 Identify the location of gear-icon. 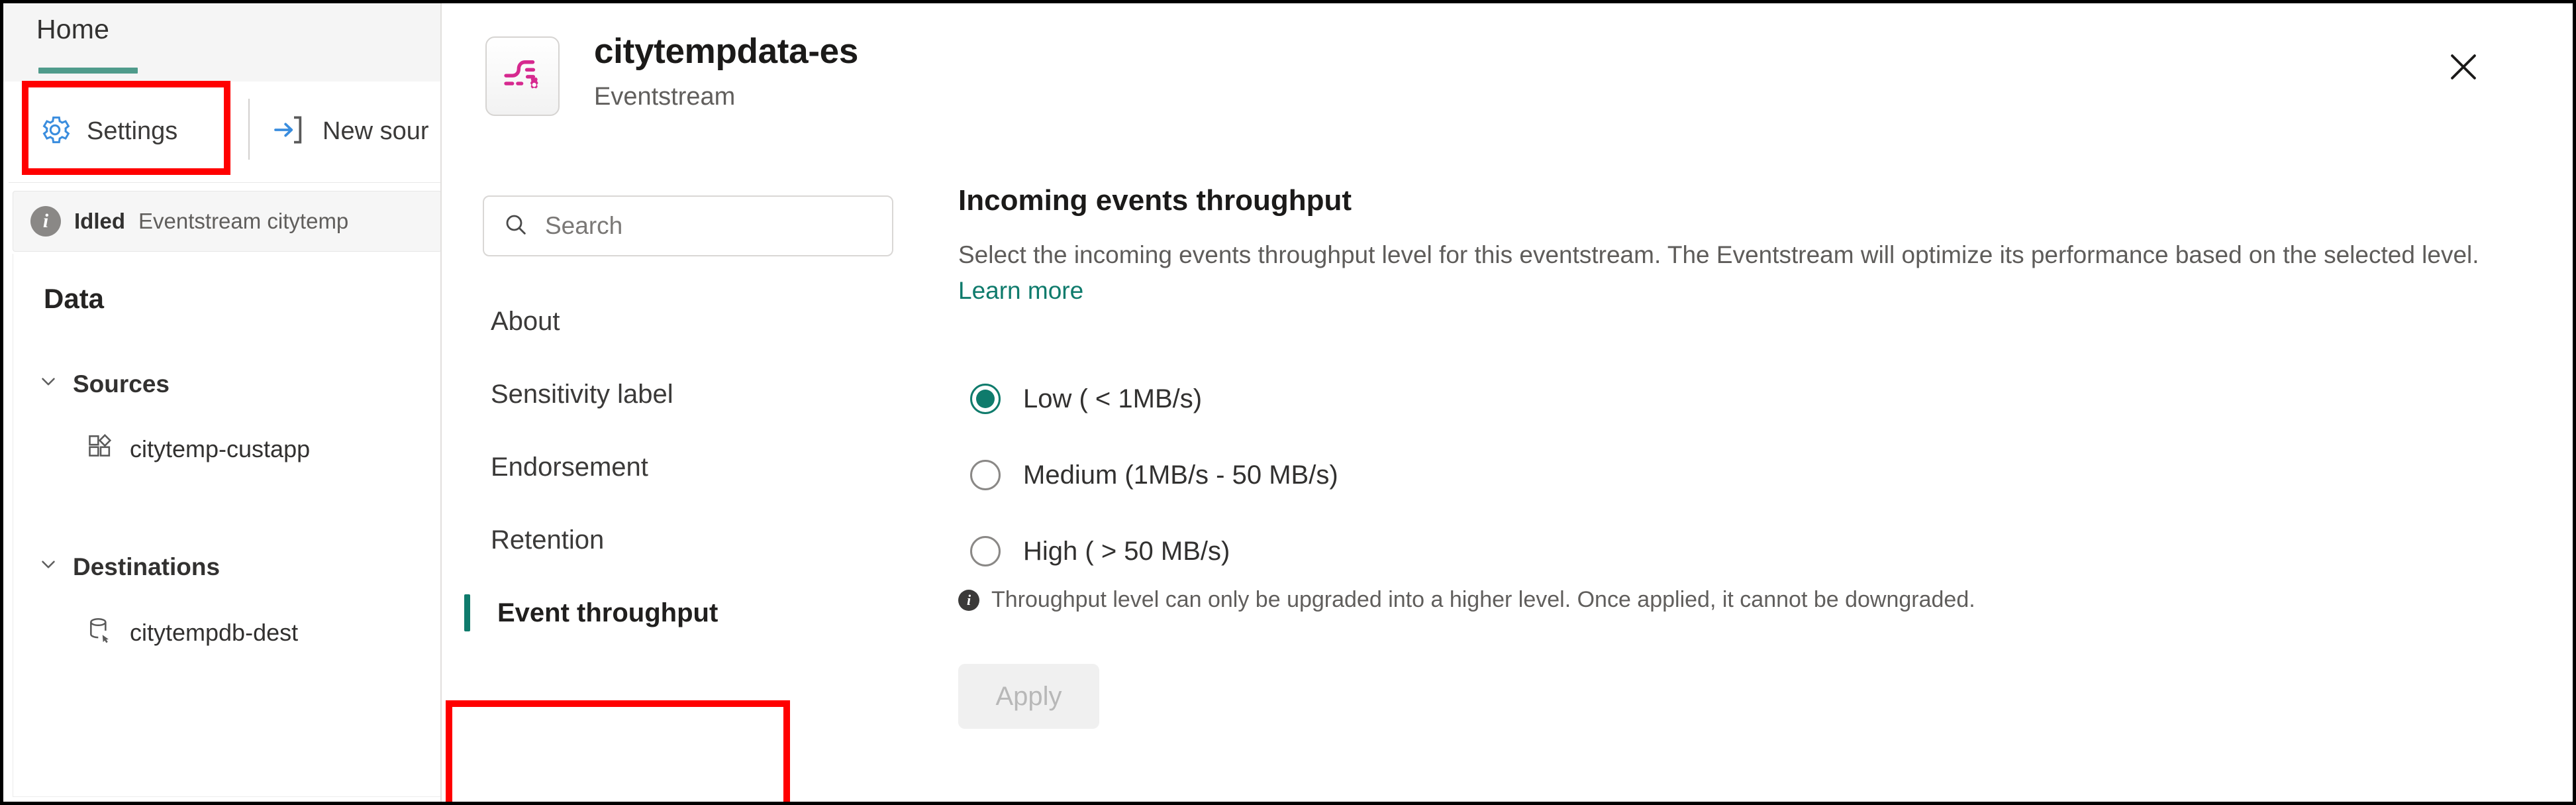
(55, 131).